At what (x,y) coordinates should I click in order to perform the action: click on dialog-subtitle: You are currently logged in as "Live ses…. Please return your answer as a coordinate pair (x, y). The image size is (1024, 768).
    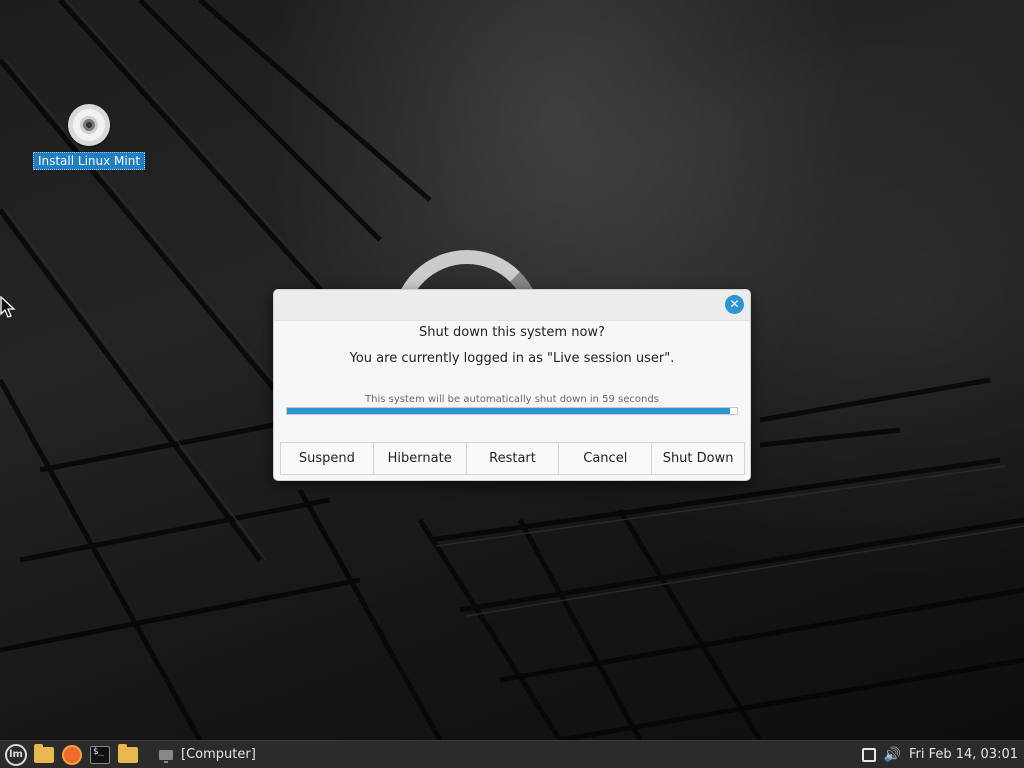
    Looking at the image, I should click on (512, 358).